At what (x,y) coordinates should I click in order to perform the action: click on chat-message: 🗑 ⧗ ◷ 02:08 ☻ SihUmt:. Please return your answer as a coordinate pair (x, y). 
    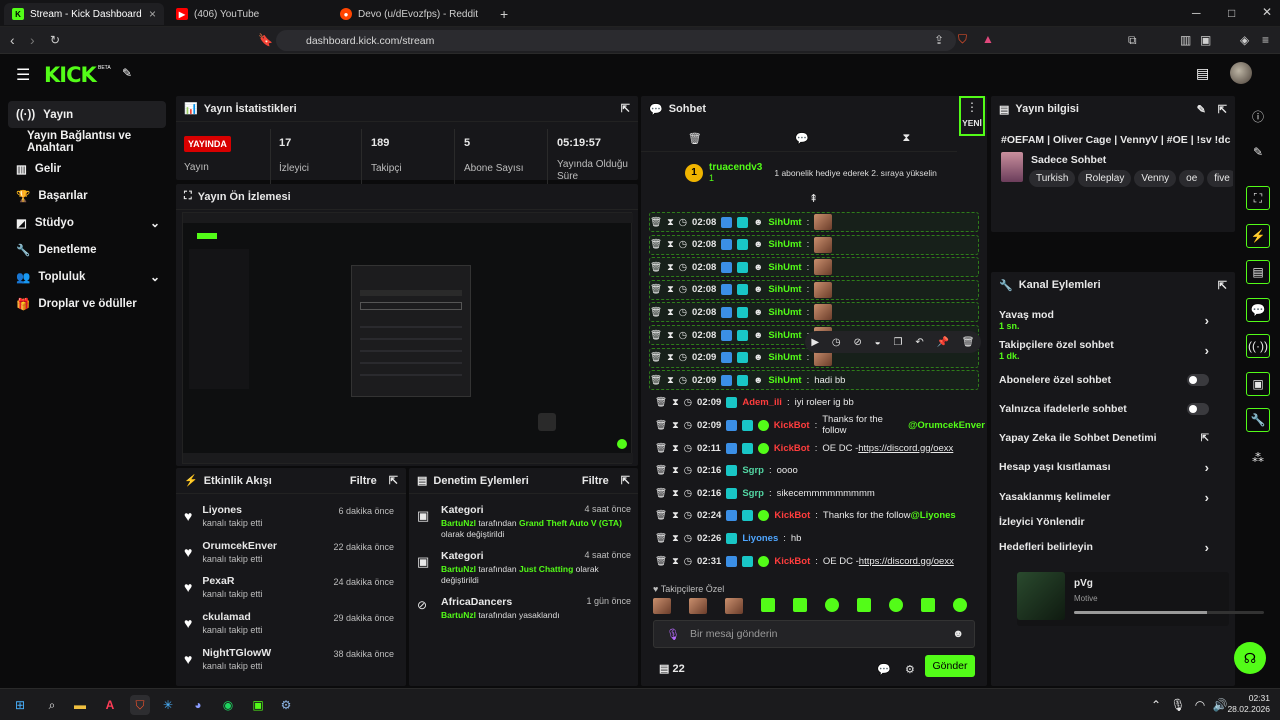
    Looking at the image, I should click on (814, 267).